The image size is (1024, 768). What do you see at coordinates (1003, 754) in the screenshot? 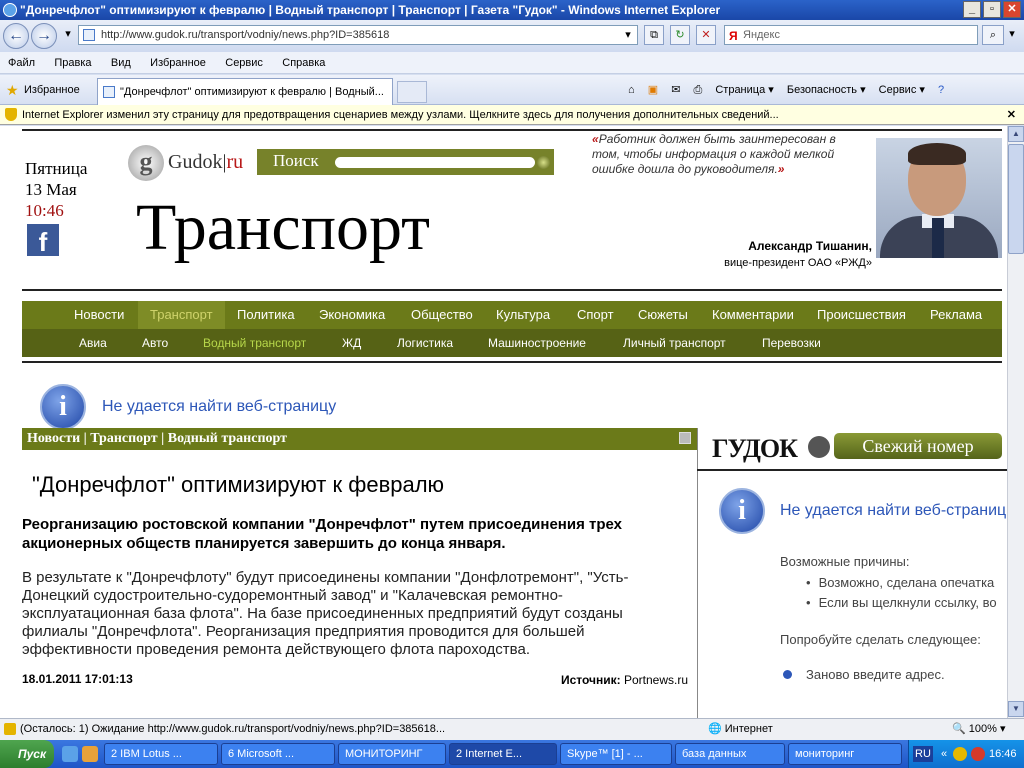
I see `clock: 16:46` at bounding box center [1003, 754].